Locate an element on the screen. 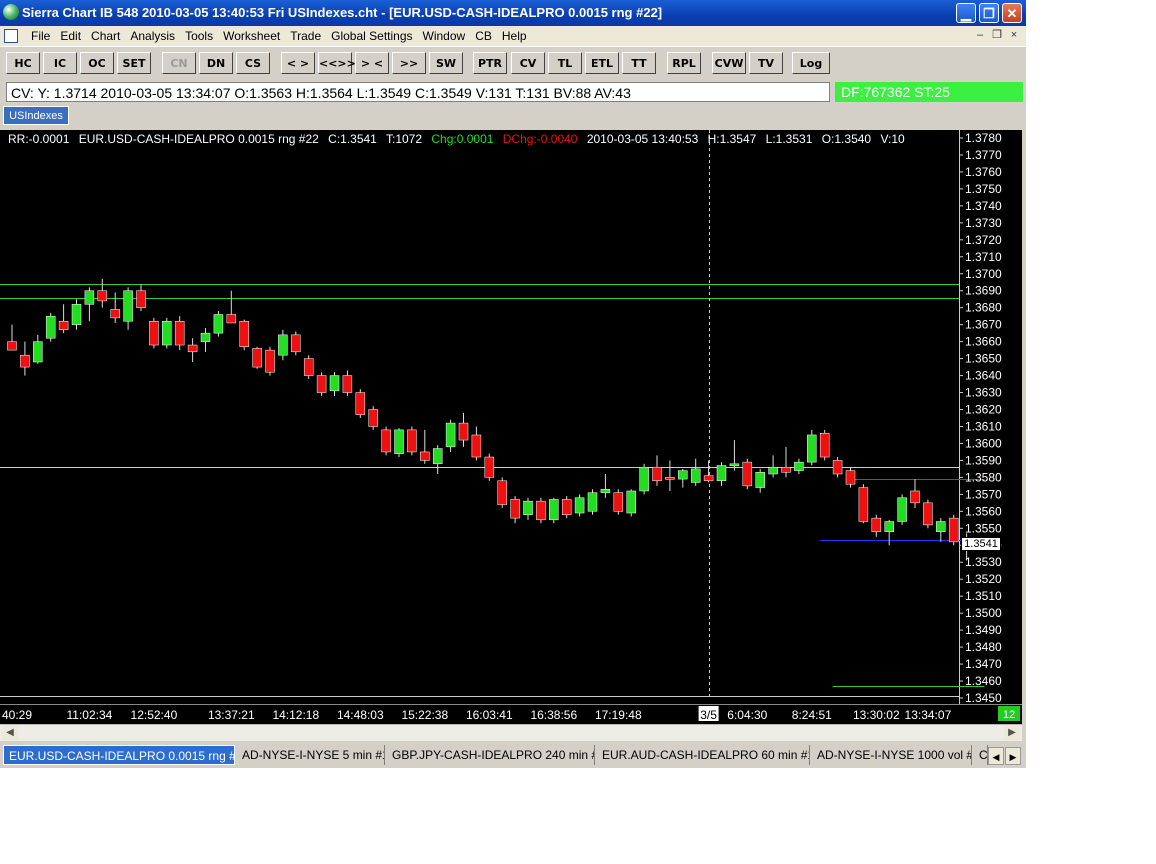 Image resolution: width=1156 pixels, height=864 pixels. y-axis-label: 1.3700 is located at coordinates (983, 274).